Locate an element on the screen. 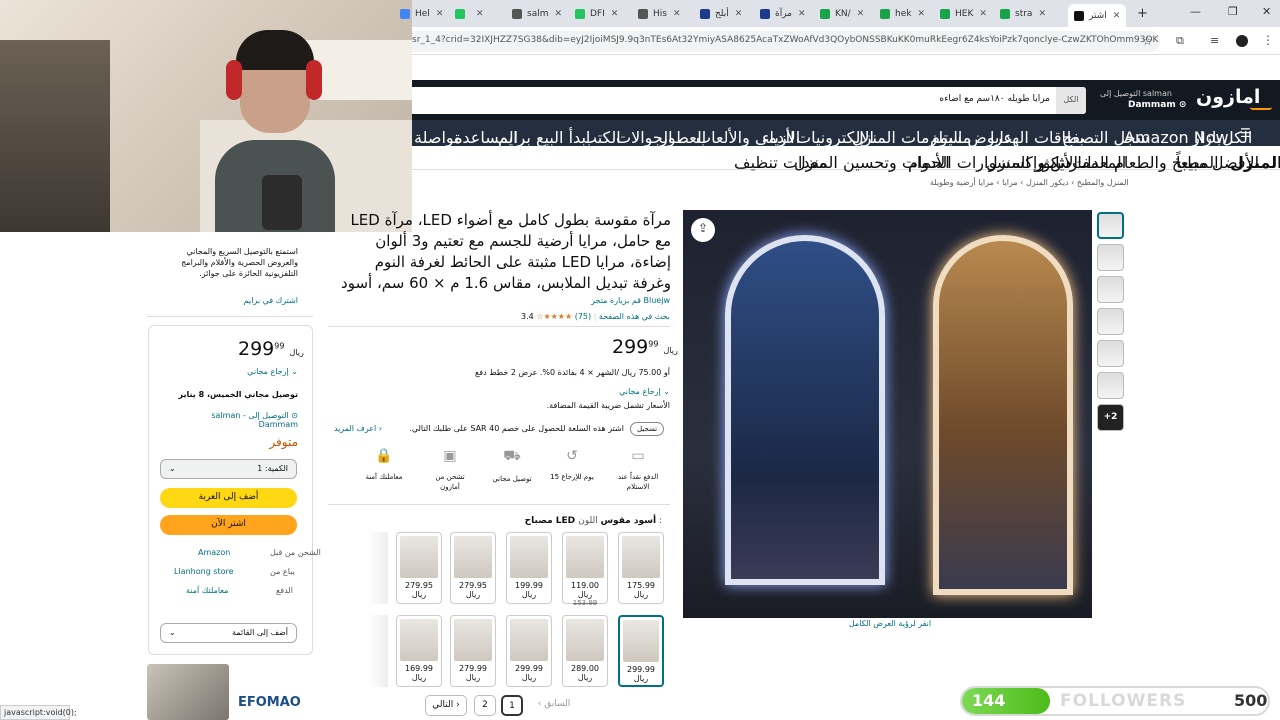  nav-item: ابدأ البيع is located at coordinates (563, 137).